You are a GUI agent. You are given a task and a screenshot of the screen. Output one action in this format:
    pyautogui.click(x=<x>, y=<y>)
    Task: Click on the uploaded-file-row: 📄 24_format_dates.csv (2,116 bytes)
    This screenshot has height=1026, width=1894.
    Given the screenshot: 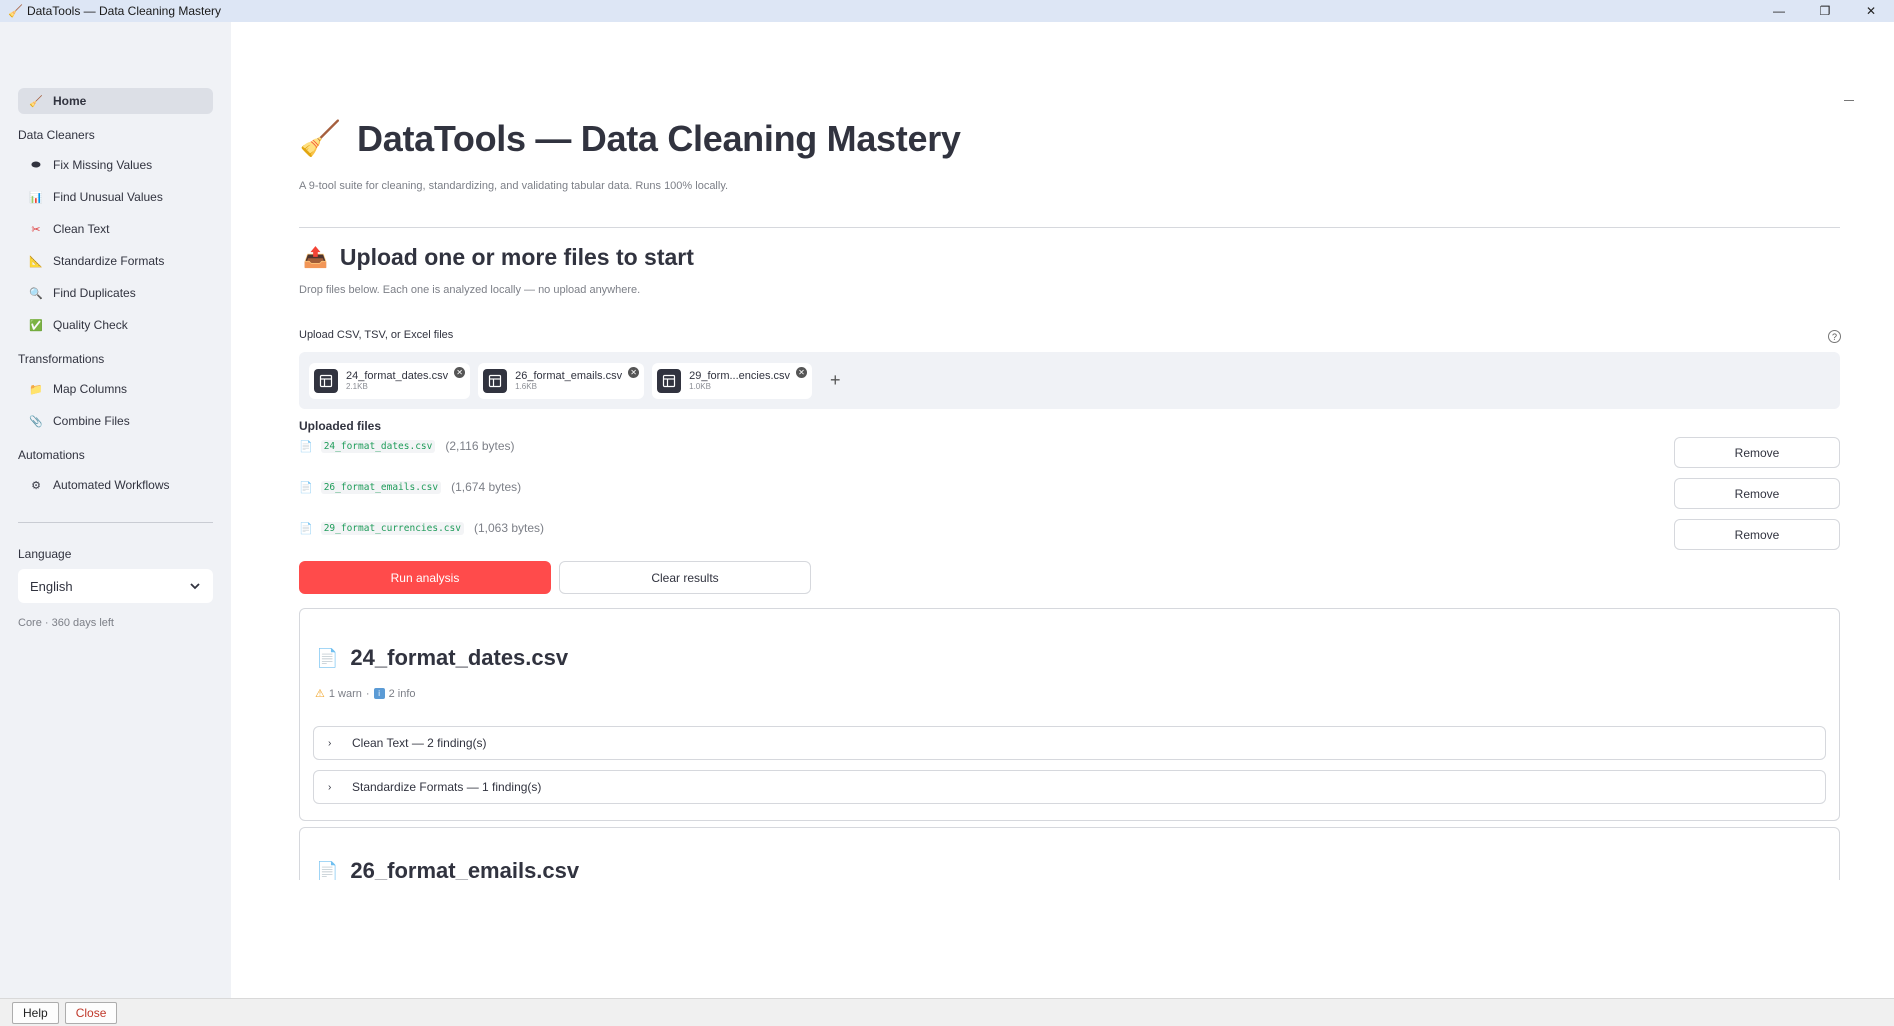 What is the action you would take?
    pyautogui.click(x=407, y=446)
    